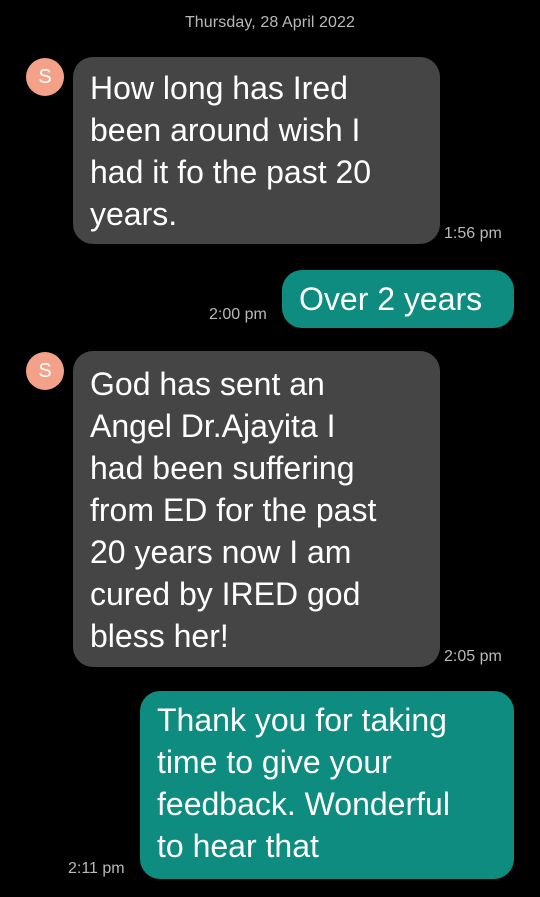 This screenshot has width=540, height=897. Describe the element at coordinates (96, 868) in the screenshot. I see `message-timestamp: 2:11 pm` at that location.